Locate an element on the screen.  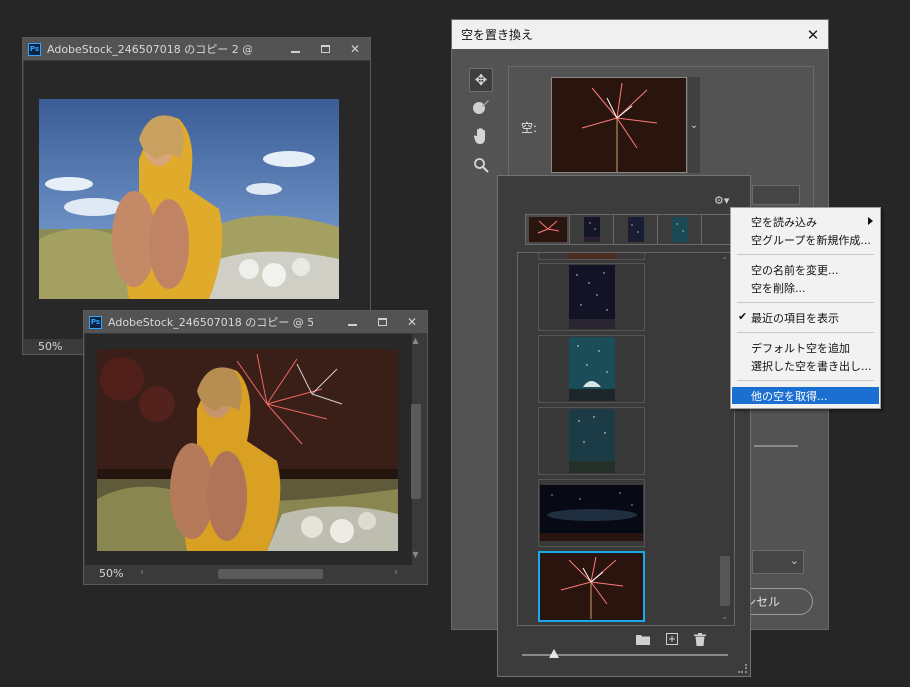
menu-item-add-default-skies: デフォルト空を追加 is located at coordinates (805, 347).